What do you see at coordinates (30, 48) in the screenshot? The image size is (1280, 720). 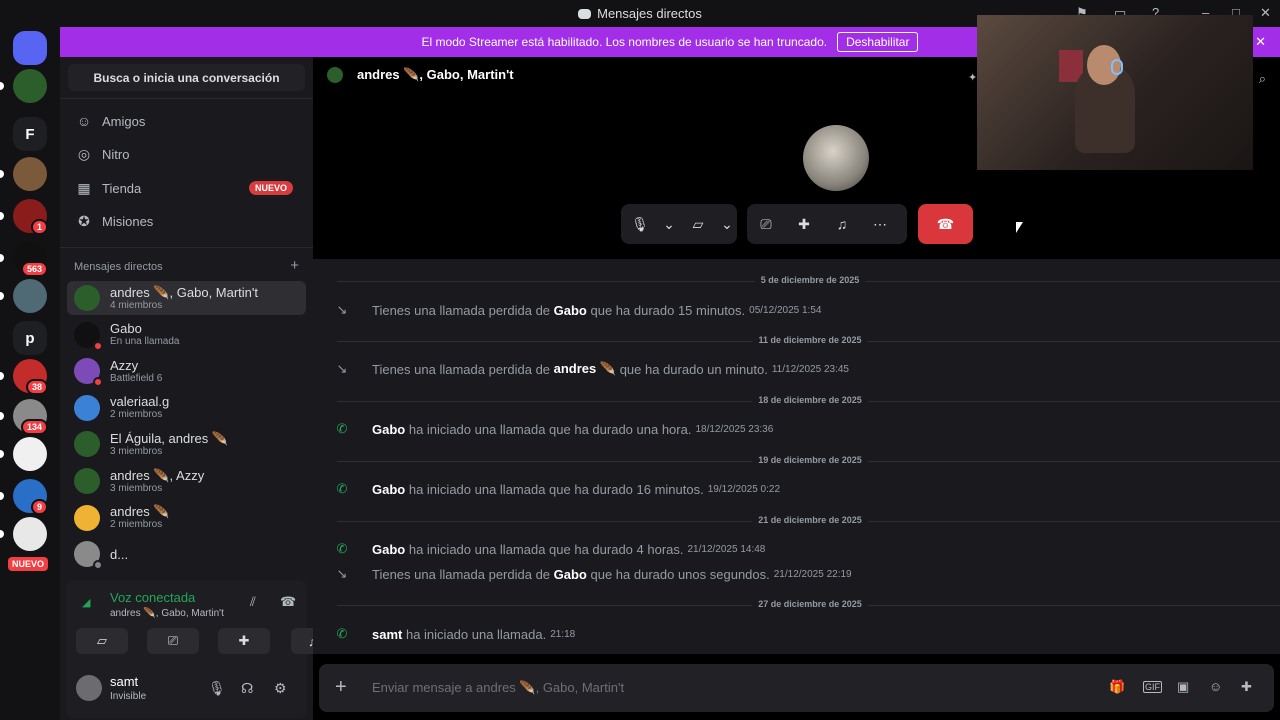 I see `discord-home-button` at bounding box center [30, 48].